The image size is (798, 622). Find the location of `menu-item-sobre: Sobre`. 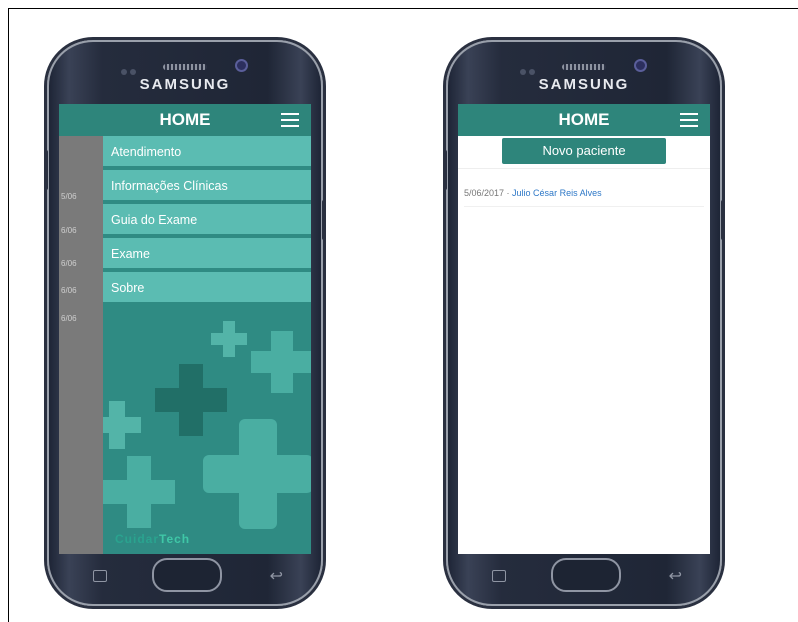

menu-item-sobre: Sobre is located at coordinates (207, 288).